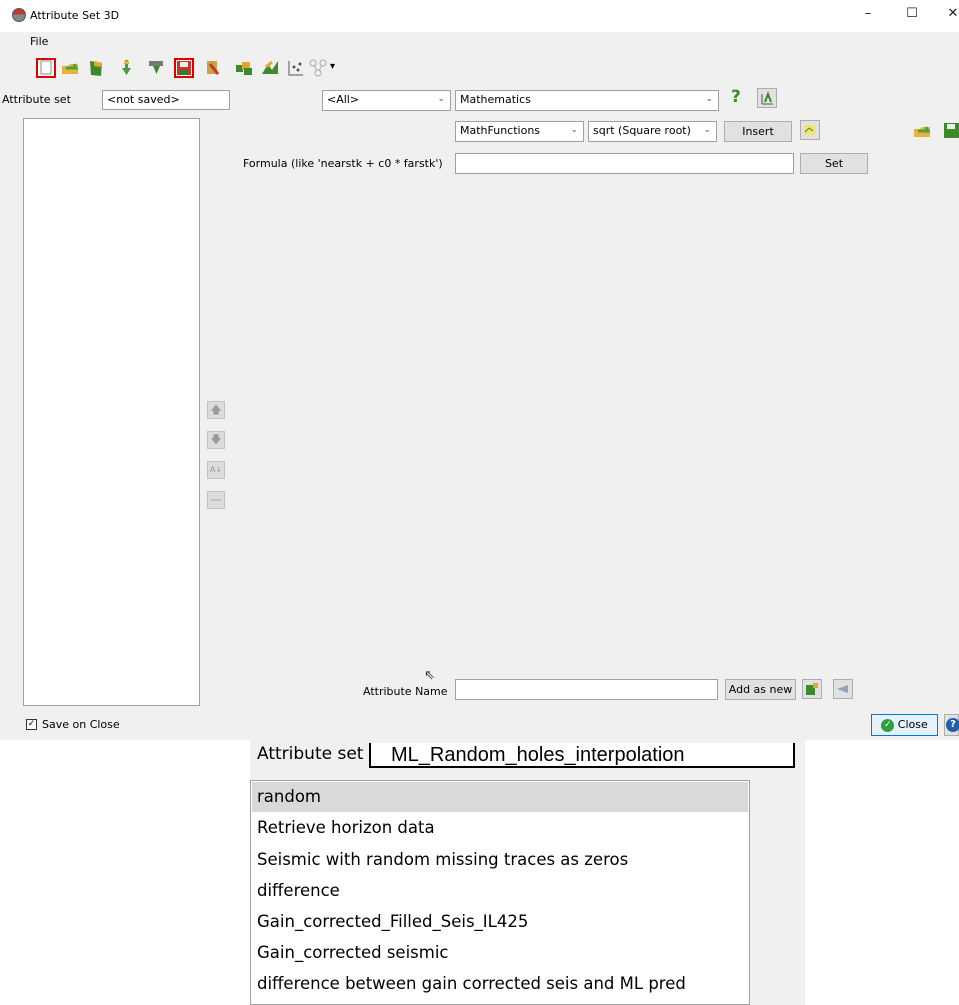  Describe the element at coordinates (39, 41) in the screenshot. I see `menu-file: File` at that location.